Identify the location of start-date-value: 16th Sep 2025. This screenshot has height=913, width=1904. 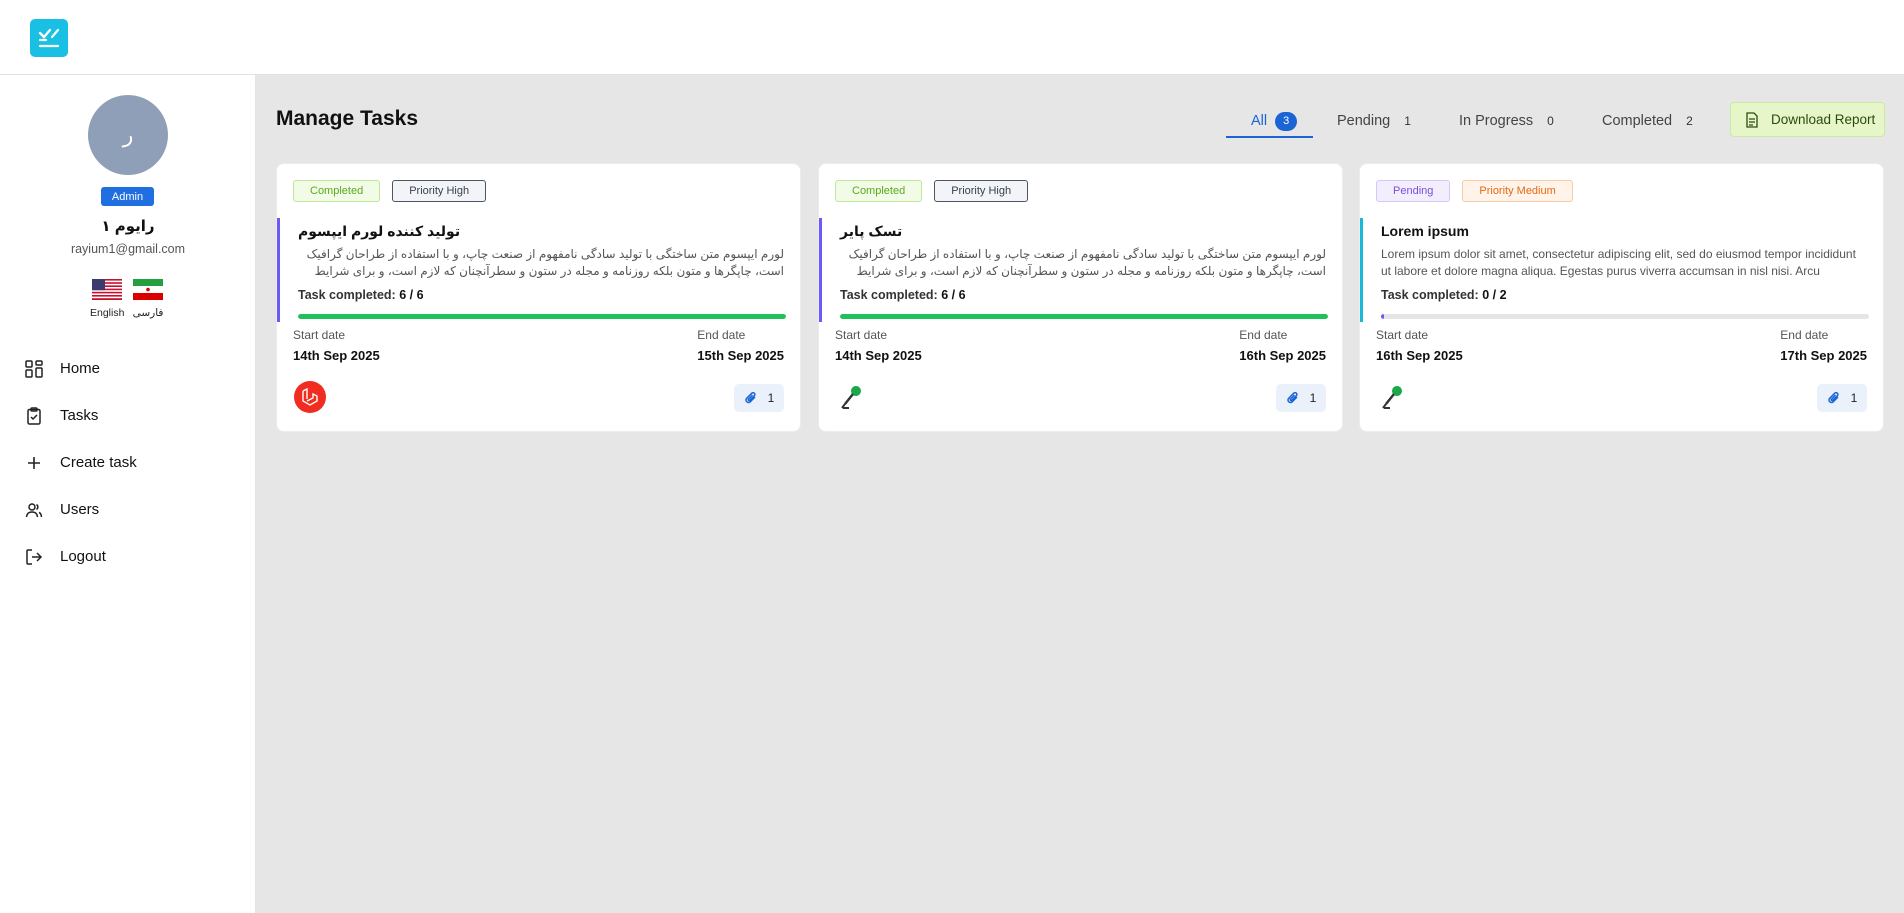
(1419, 355).